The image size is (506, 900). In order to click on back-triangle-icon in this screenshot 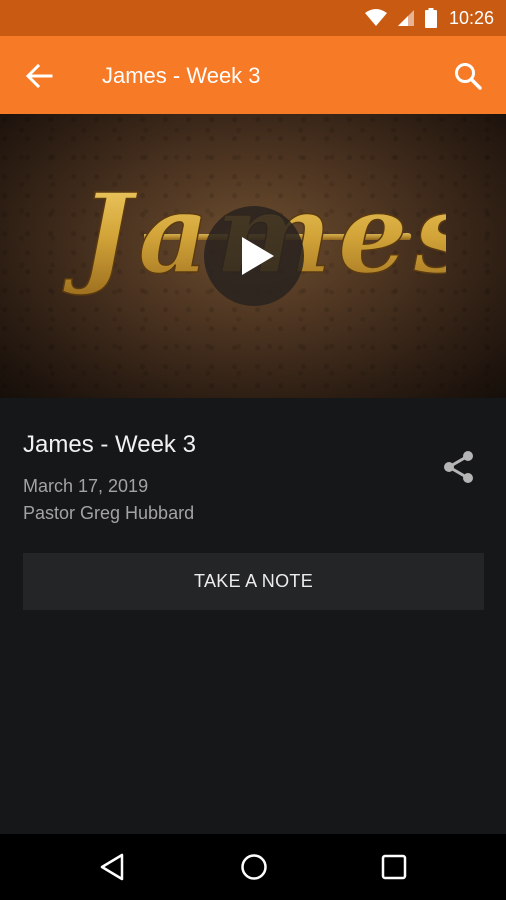, I will do `click(113, 867)`.